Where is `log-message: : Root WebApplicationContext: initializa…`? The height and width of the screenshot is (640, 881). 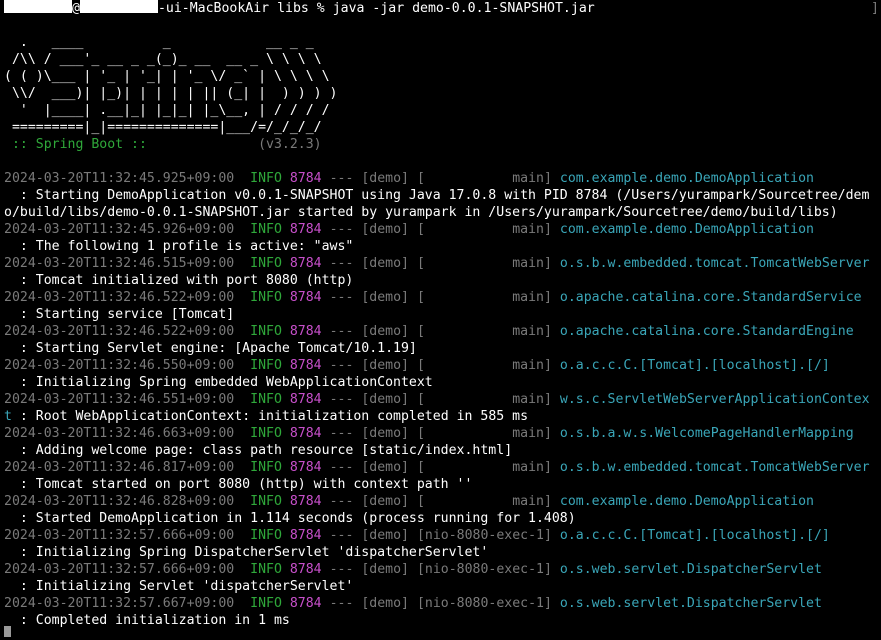
log-message: : Root WebApplicationContext: initializa… is located at coordinates (270, 416).